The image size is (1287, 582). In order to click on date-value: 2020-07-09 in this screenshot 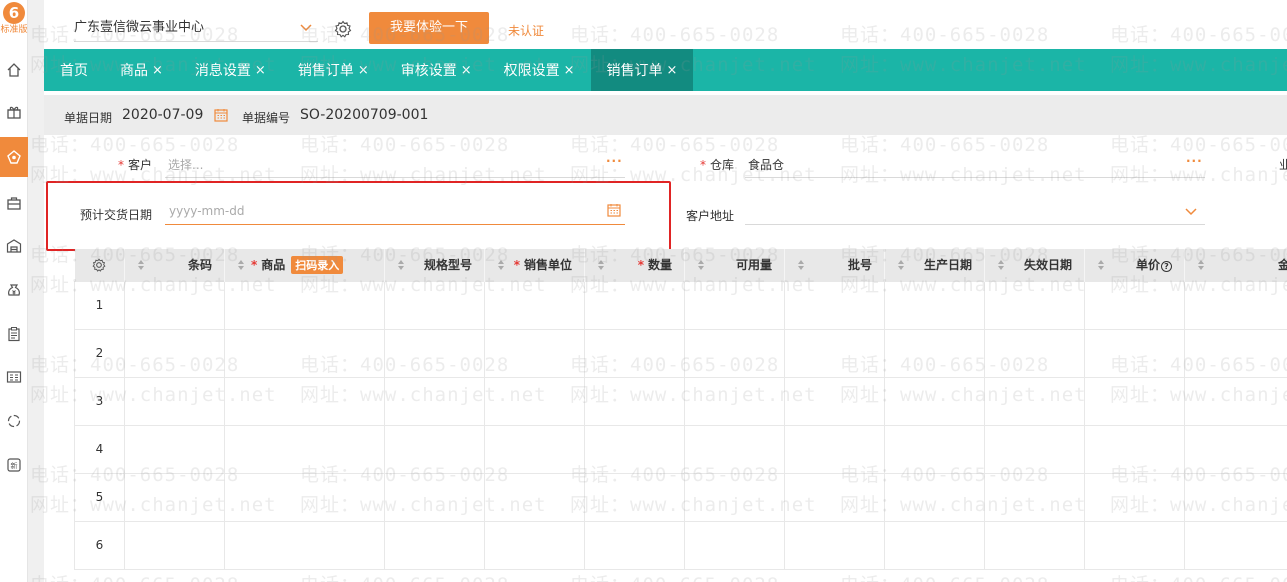, I will do `click(162, 115)`.